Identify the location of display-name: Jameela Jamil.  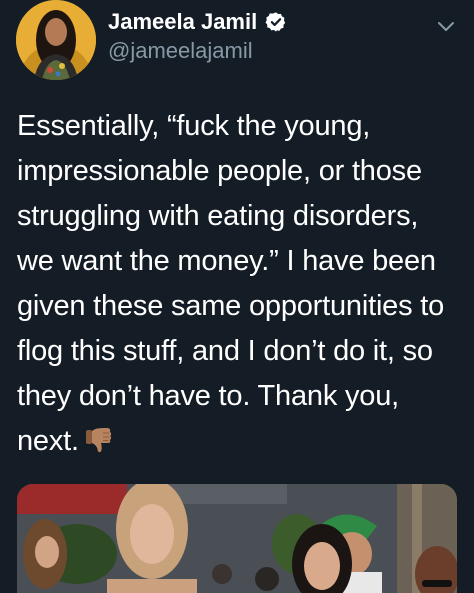
(182, 22).